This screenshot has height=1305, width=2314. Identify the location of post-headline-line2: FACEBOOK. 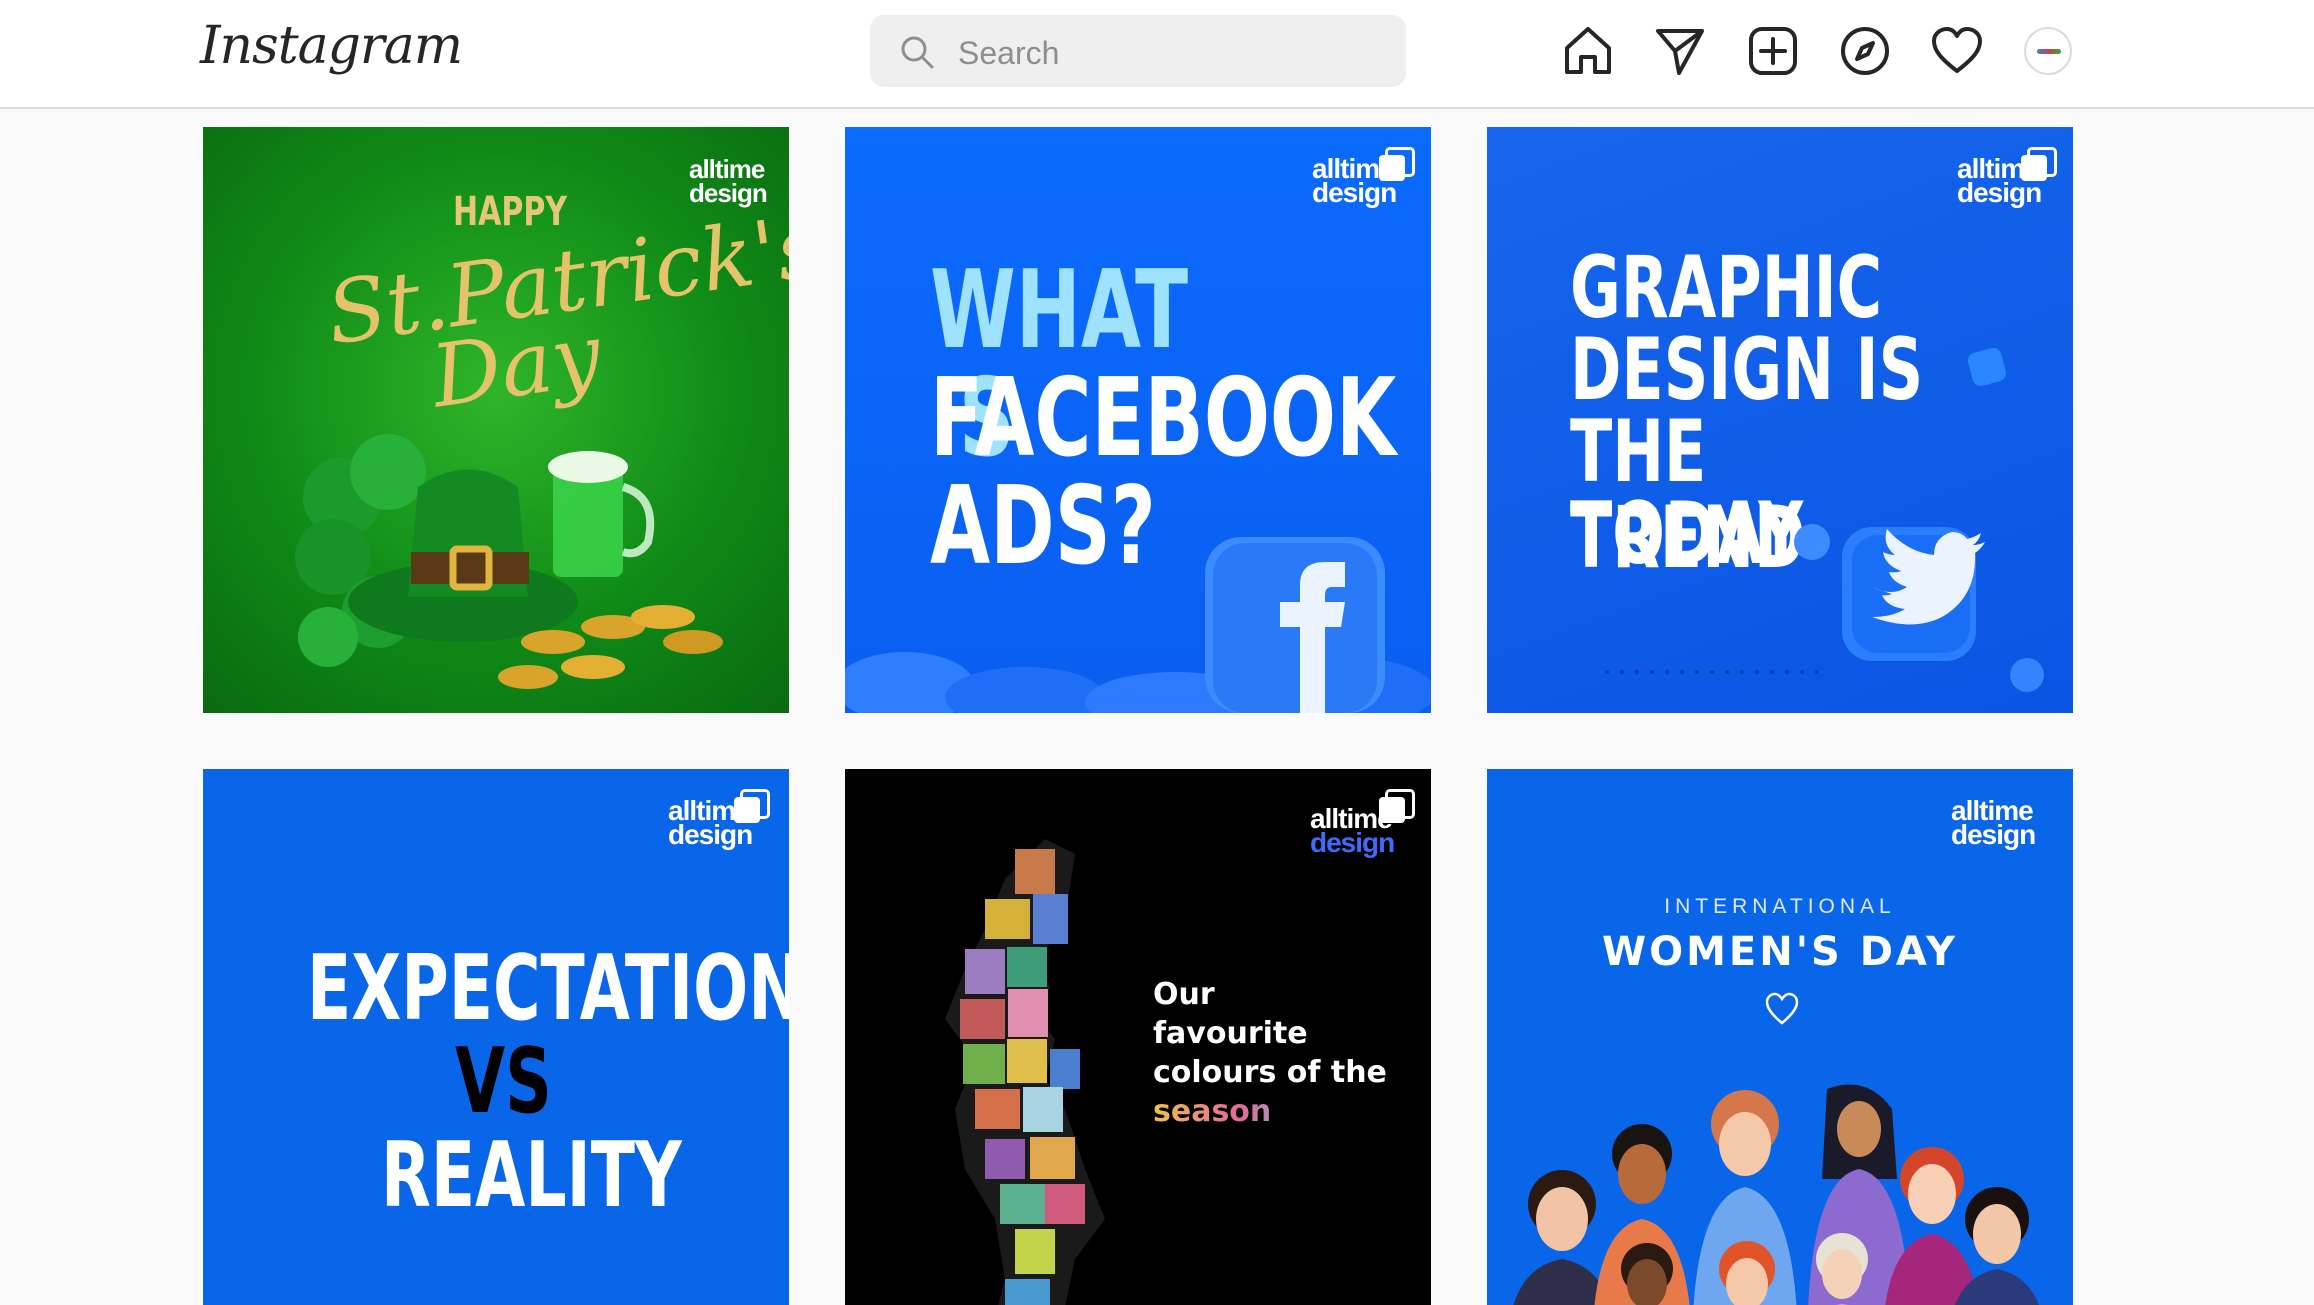
(1163, 418).